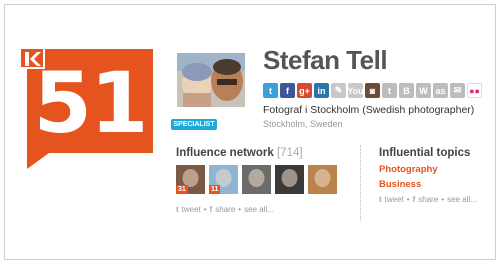  What do you see at coordinates (215, 189) in the screenshot?
I see `member-score-badge: 11` at bounding box center [215, 189].